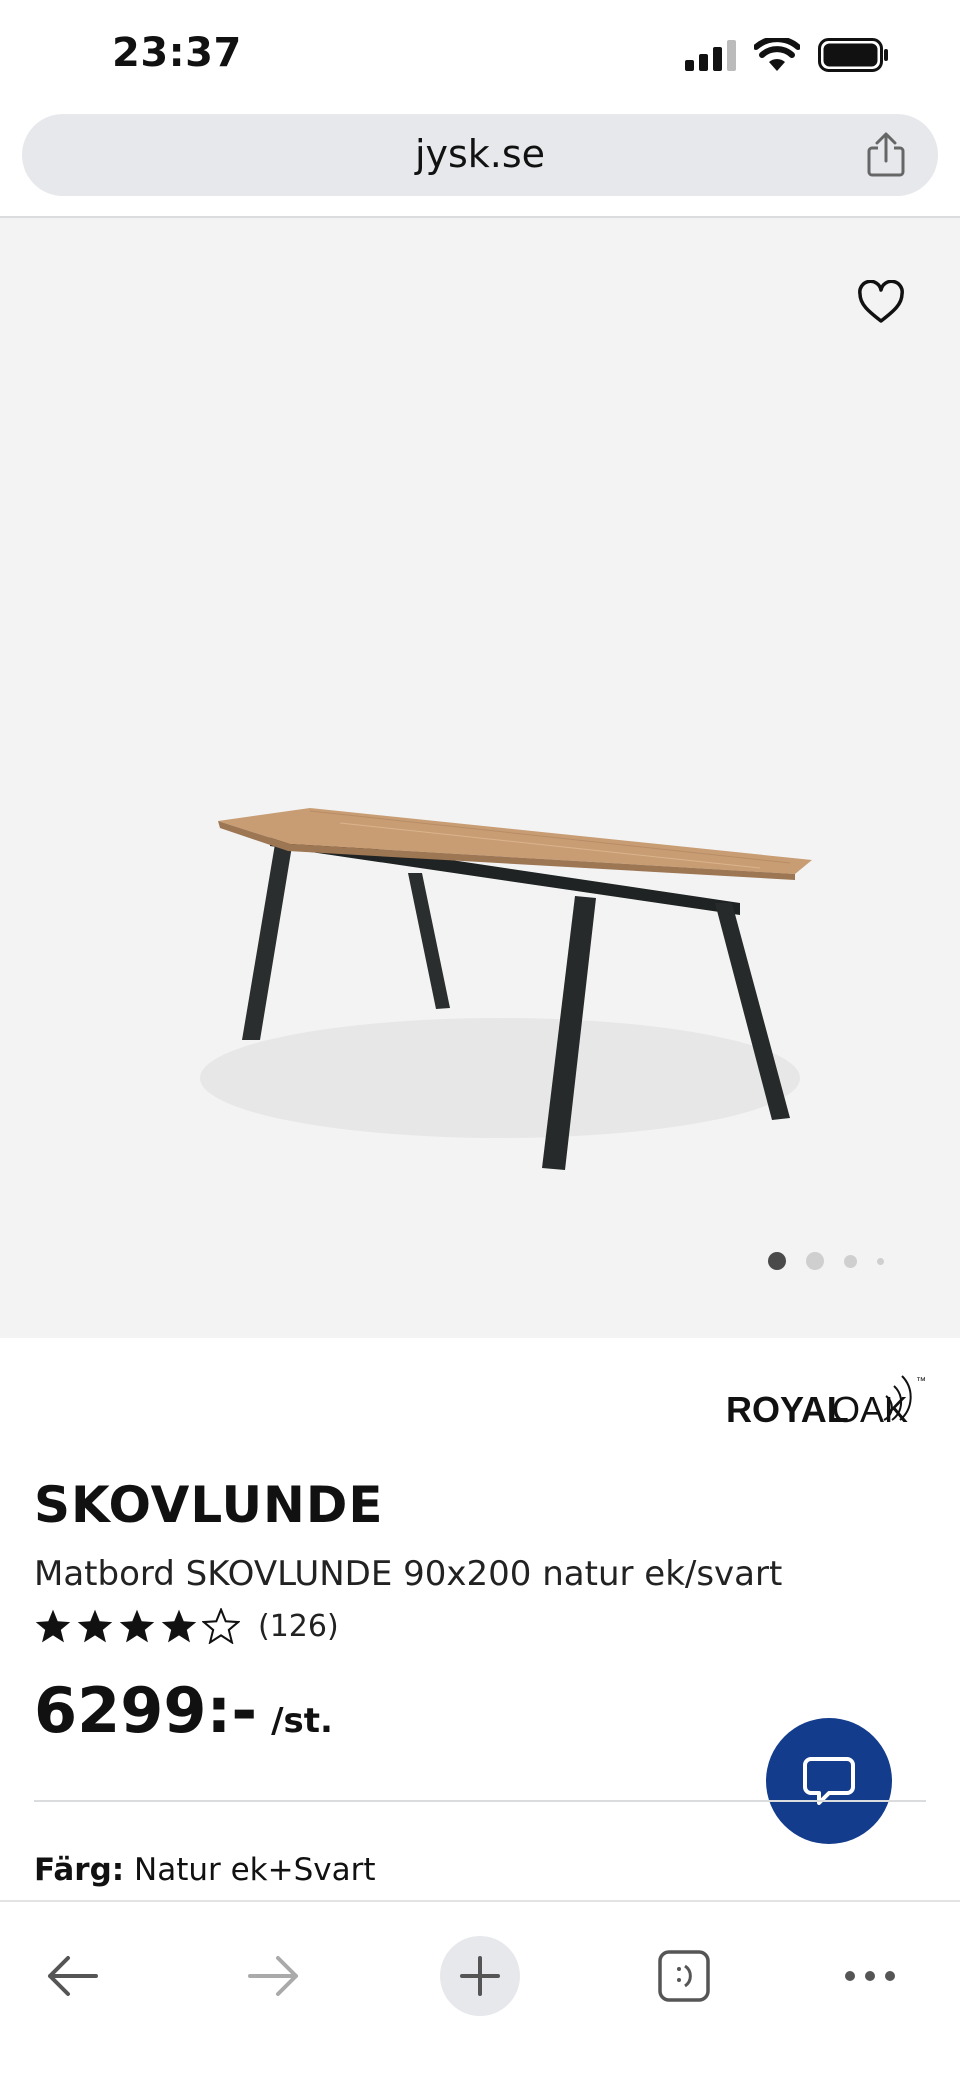  I want to click on brand-logo: ROYAL OAK ™, so click(826, 1402).